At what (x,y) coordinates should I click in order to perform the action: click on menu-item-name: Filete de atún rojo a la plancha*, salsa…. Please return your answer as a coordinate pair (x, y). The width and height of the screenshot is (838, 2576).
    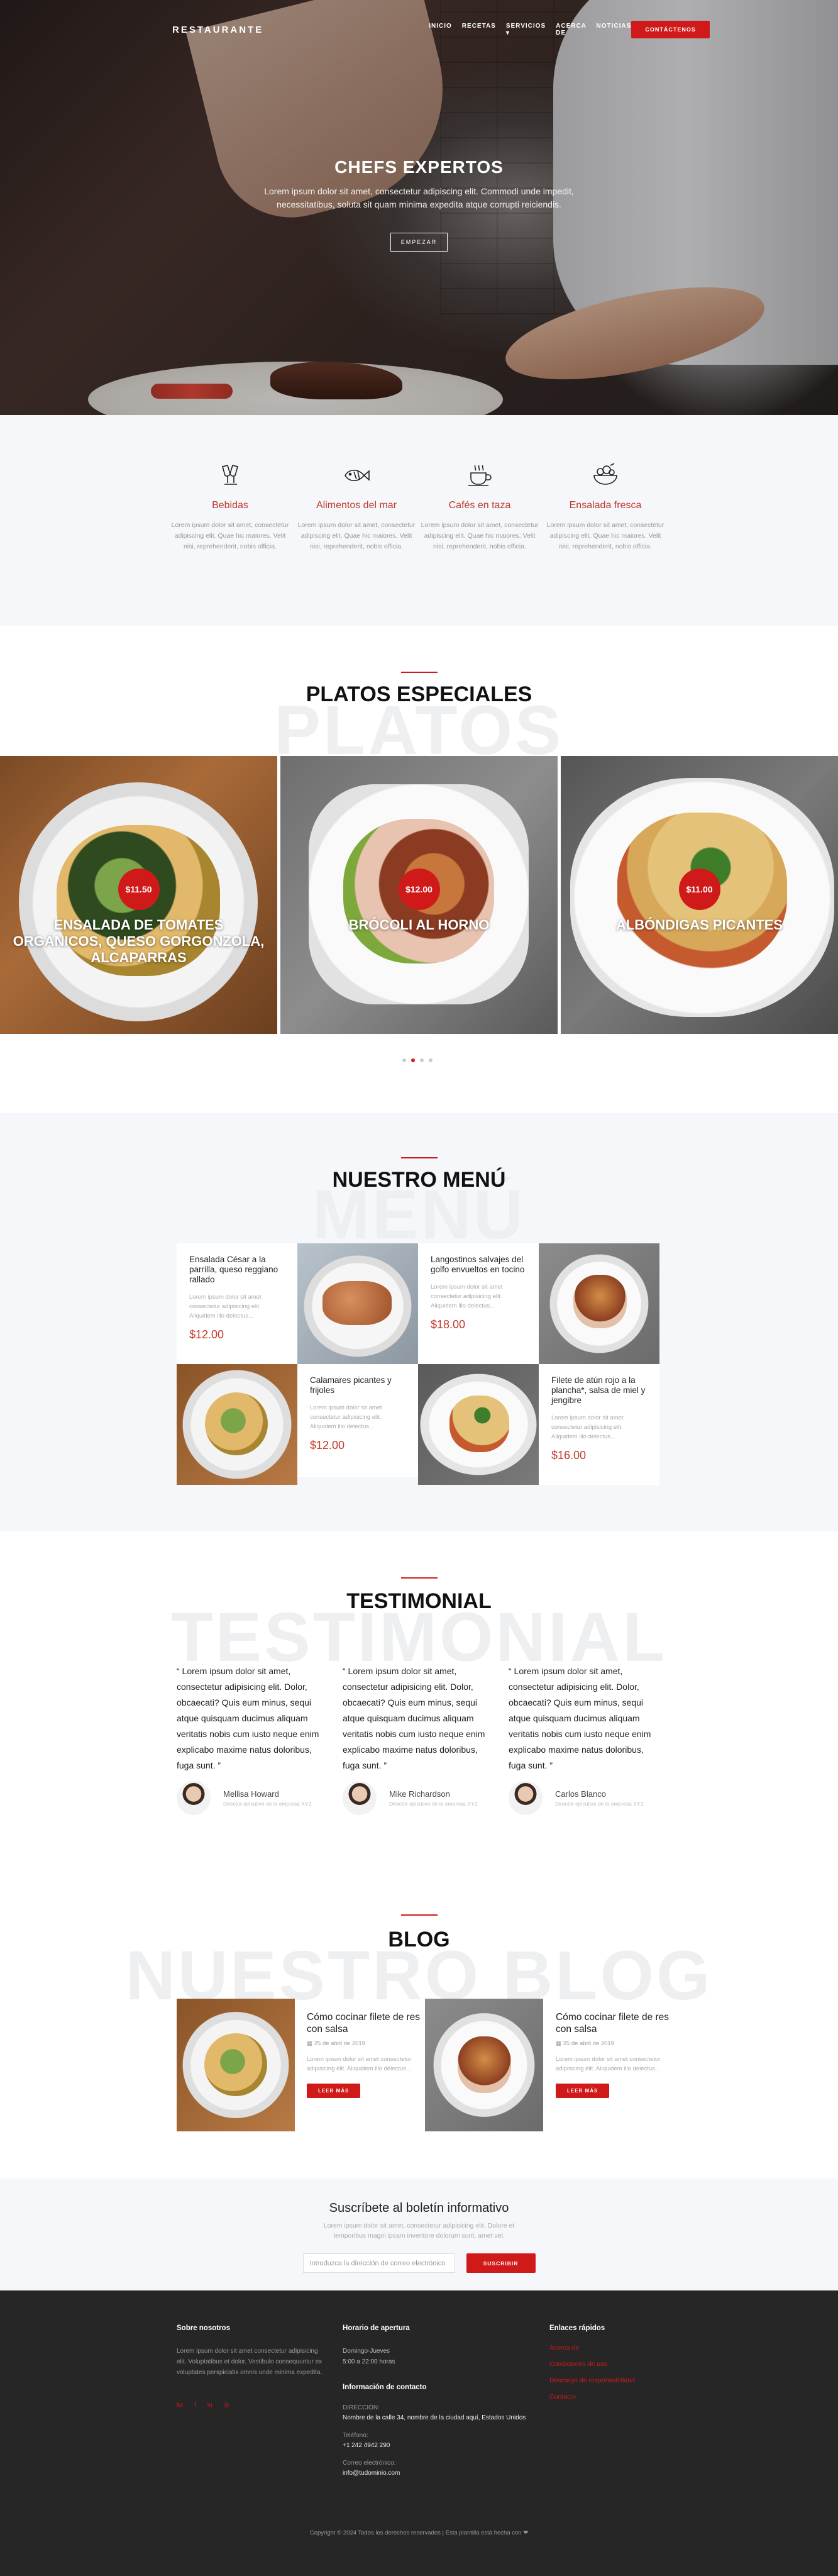
    Looking at the image, I should click on (598, 1390).